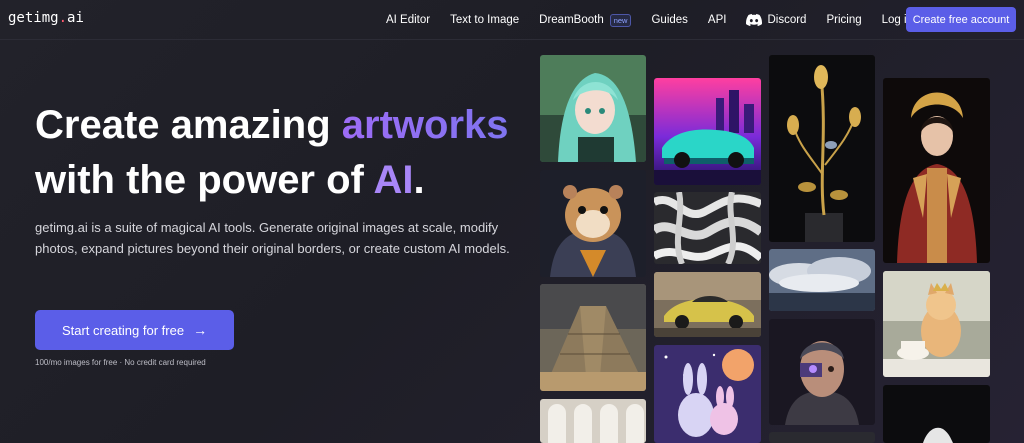 This screenshot has width=1024, height=443. Describe the element at coordinates (571, 20) in the screenshot. I see `nav-dreambooth-label: DreamBooth` at that location.